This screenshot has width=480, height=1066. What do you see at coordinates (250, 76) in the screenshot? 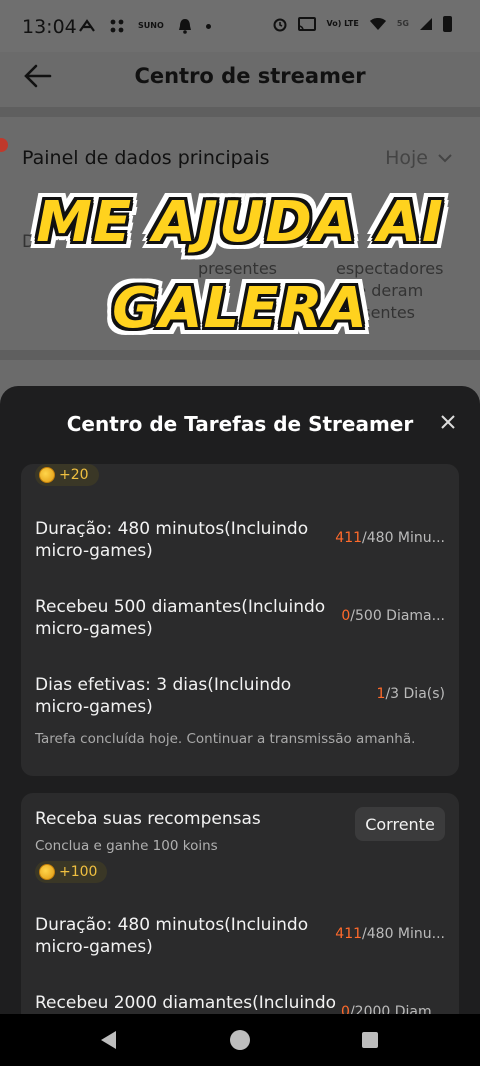
I see `page-title: Centro de streamer` at bounding box center [250, 76].